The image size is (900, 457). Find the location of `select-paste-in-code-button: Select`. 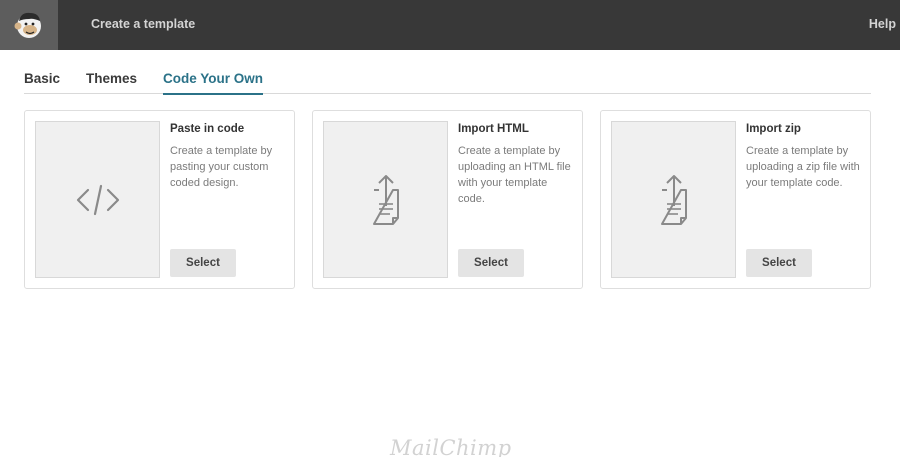

select-paste-in-code-button: Select is located at coordinates (203, 263).